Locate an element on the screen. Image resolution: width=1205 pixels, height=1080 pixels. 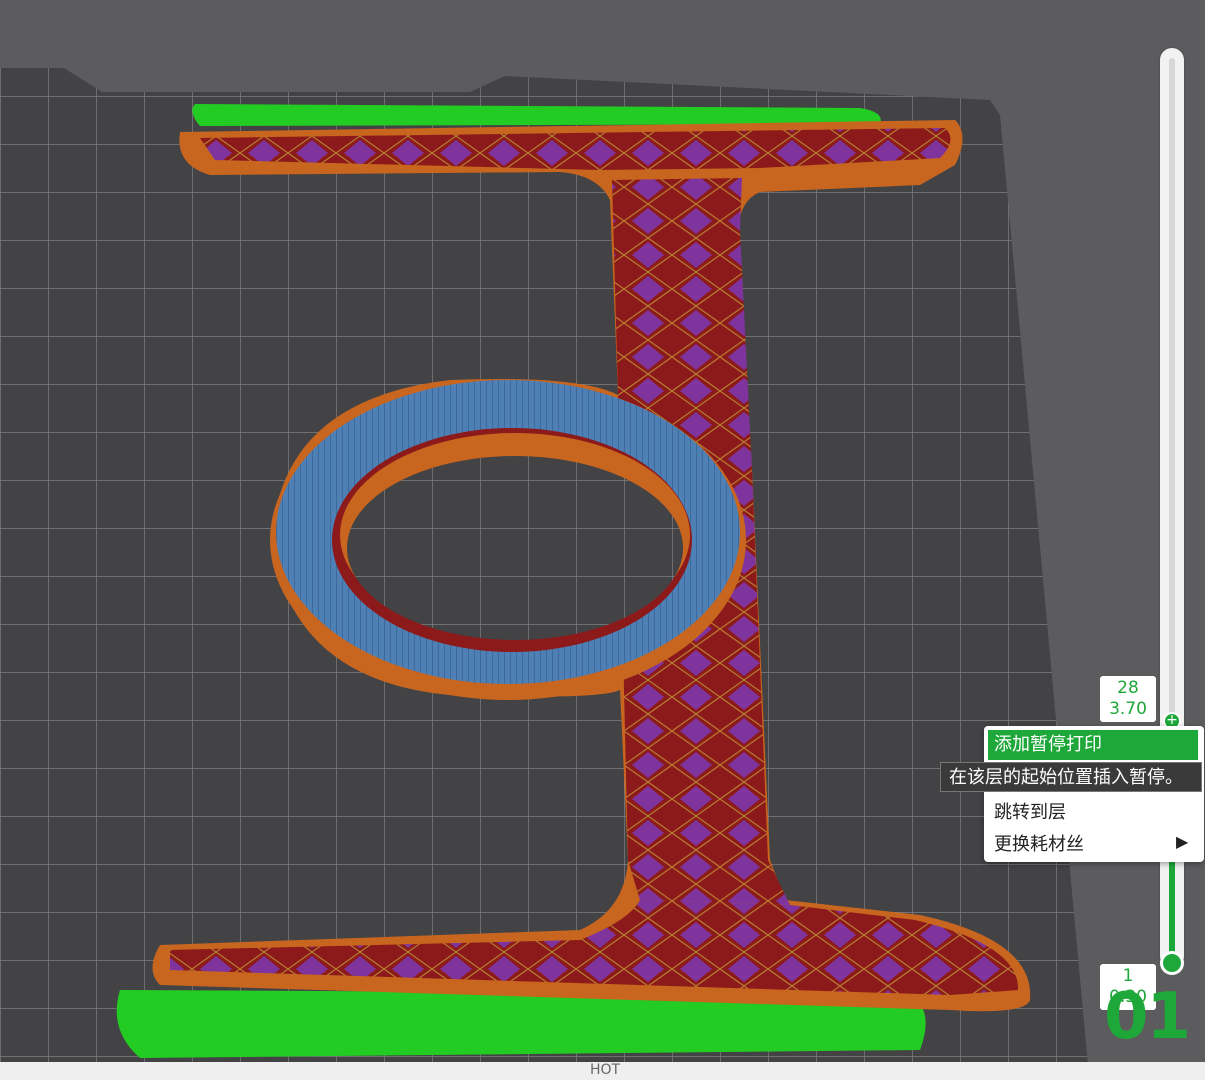
submenu-arrow-icon: ▶ is located at coordinates (1182, 841).